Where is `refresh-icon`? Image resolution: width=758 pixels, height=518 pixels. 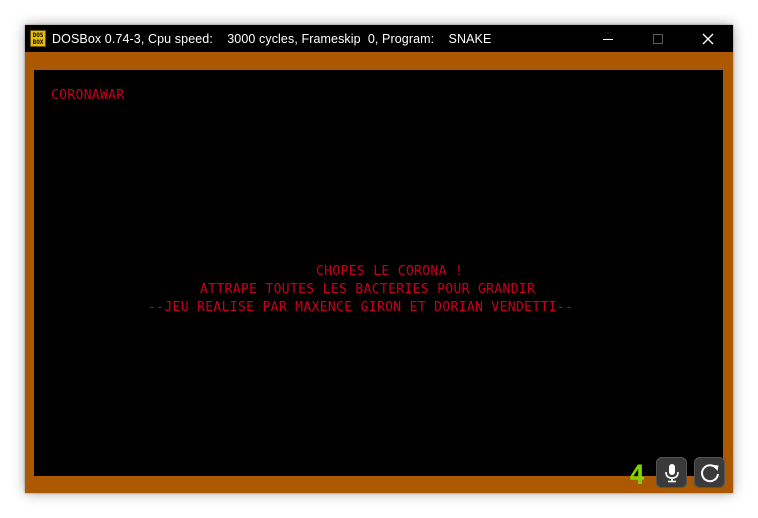
refresh-icon is located at coordinates (709, 472).